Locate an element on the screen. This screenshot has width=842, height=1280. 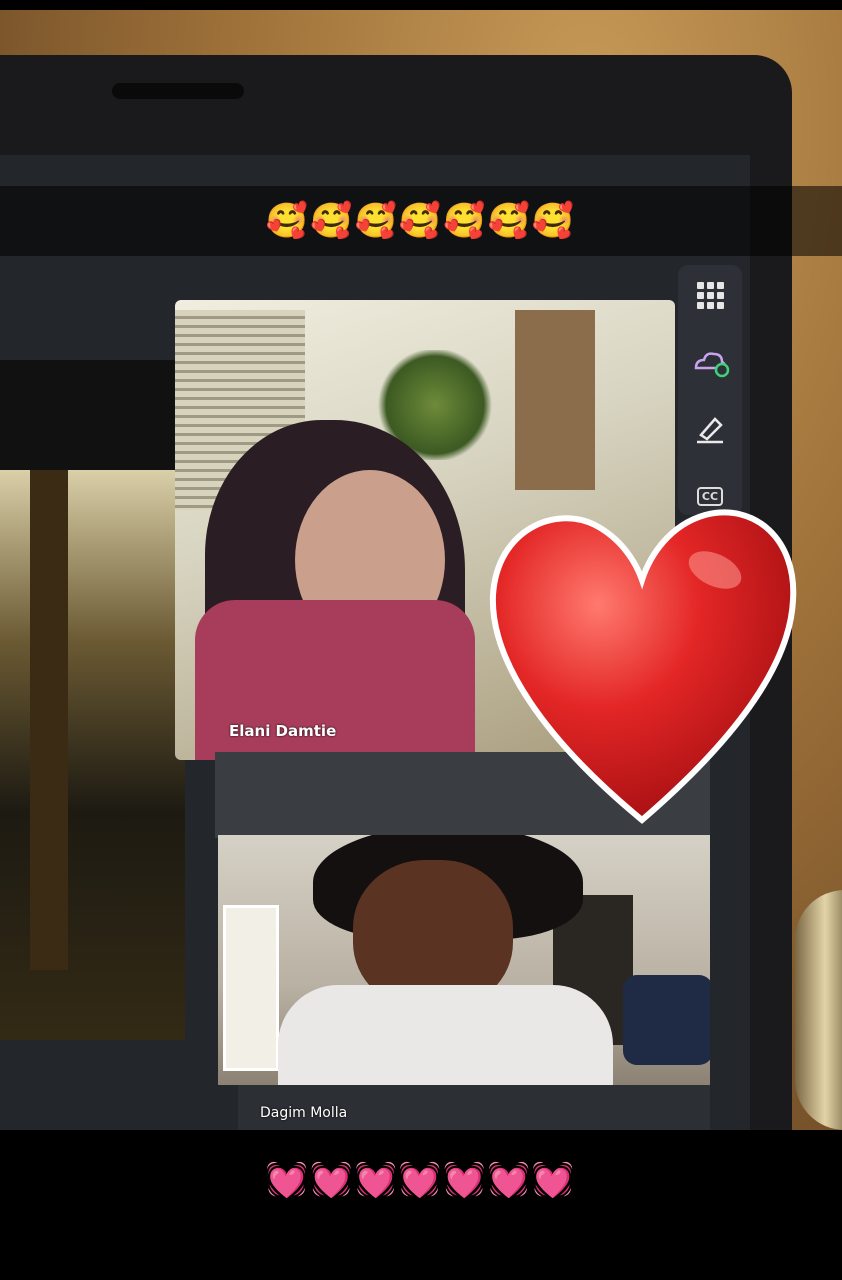
participant-tile-left is located at coordinates (92, 700).